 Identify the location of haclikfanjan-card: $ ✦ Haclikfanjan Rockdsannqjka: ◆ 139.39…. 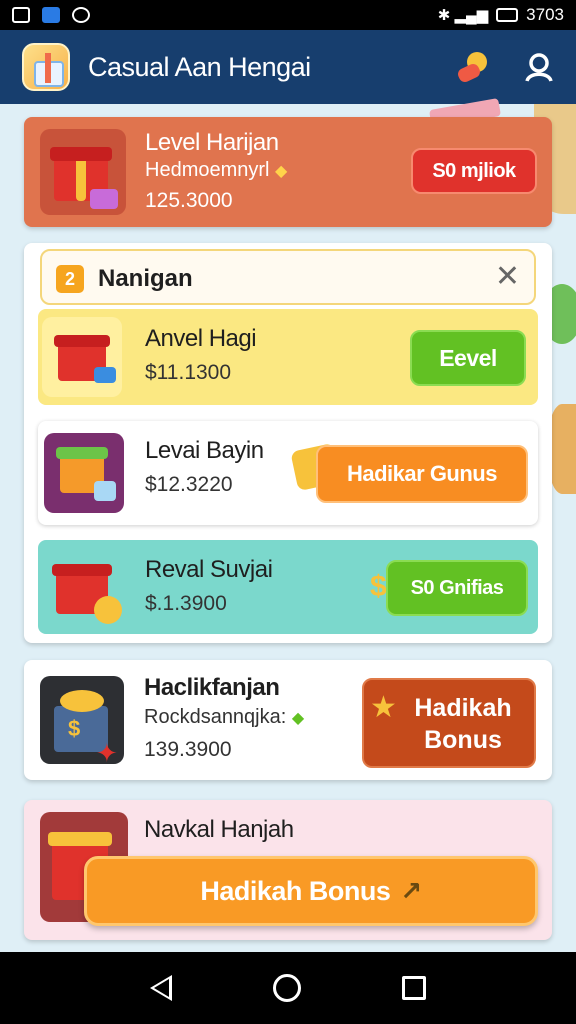
(288, 720).